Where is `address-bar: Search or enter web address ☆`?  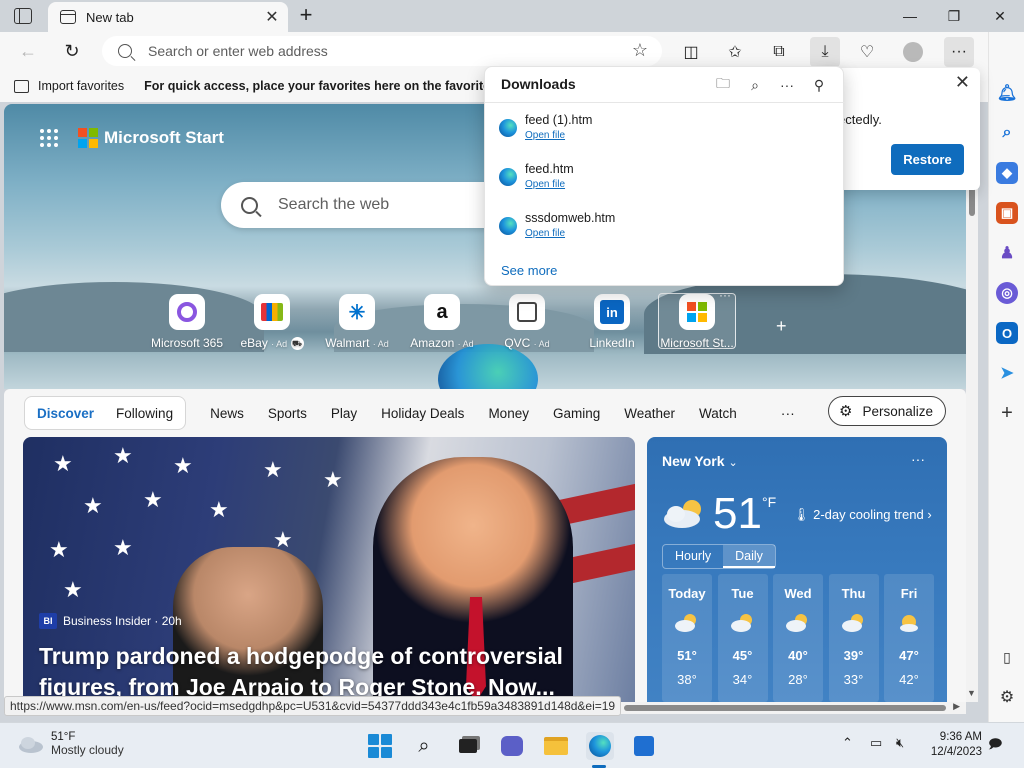 address-bar: Search or enter web address ☆ is located at coordinates (382, 51).